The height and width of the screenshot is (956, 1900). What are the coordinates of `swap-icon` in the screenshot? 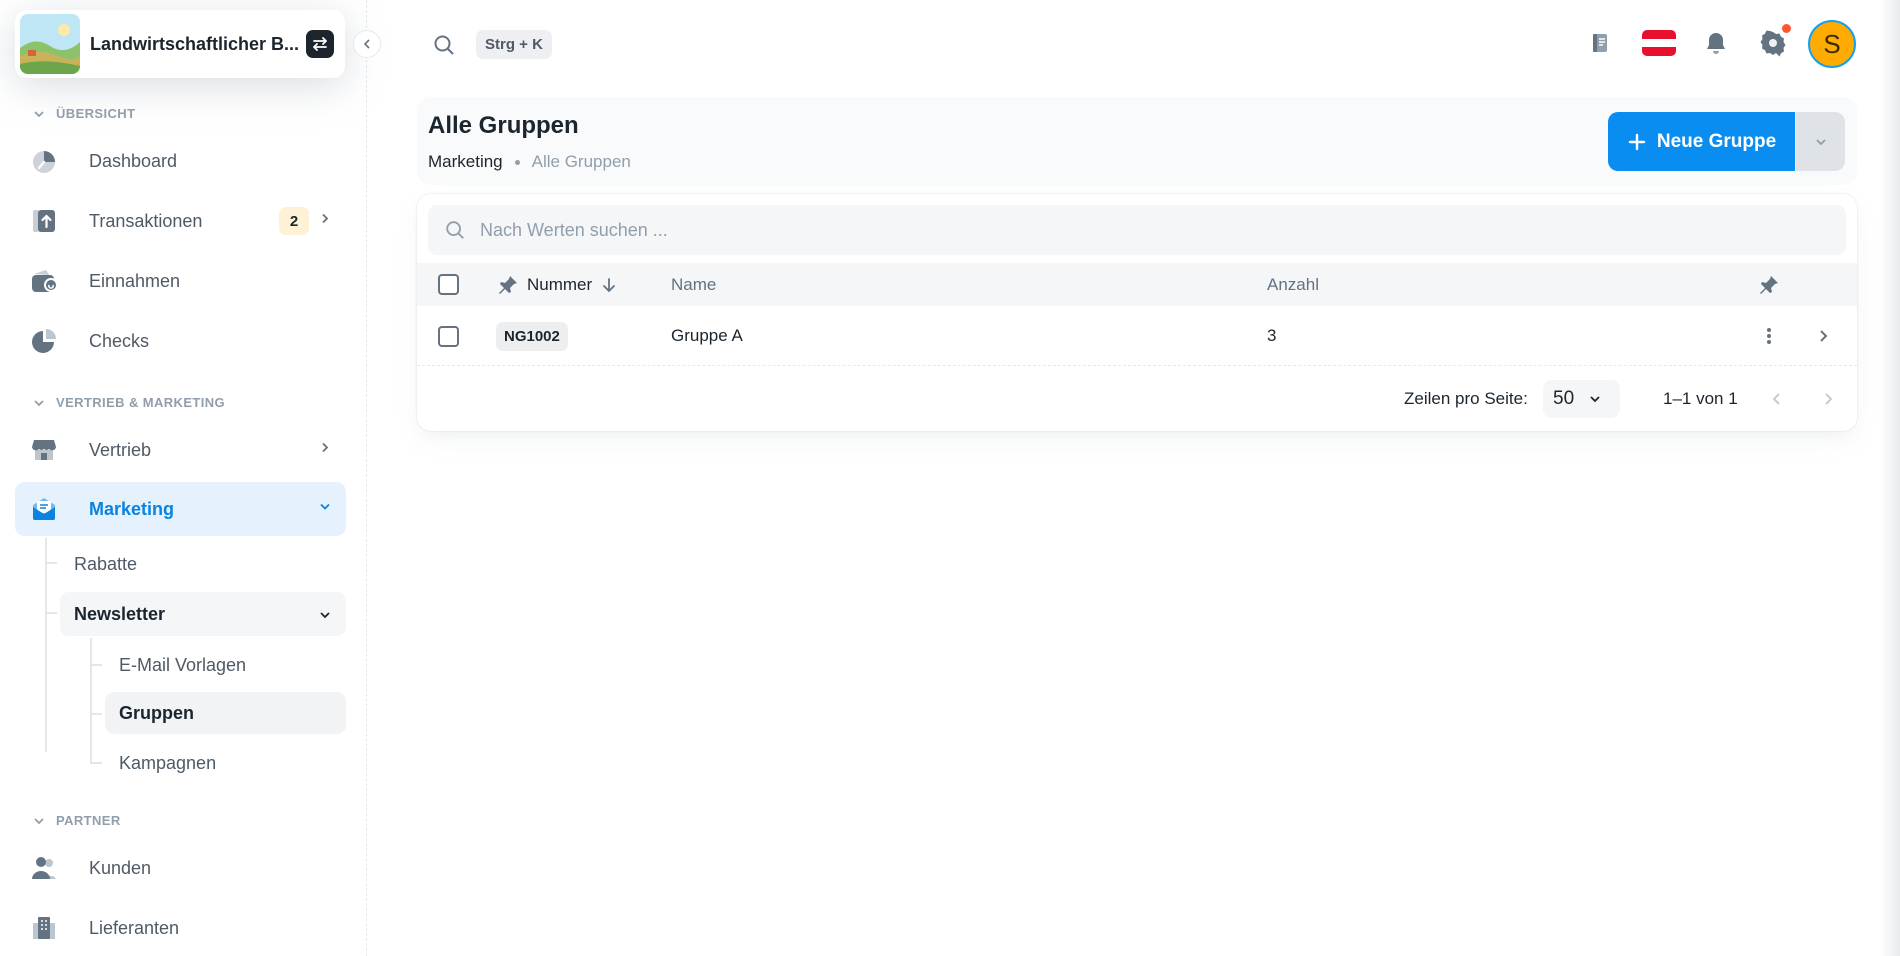 It's located at (320, 44).